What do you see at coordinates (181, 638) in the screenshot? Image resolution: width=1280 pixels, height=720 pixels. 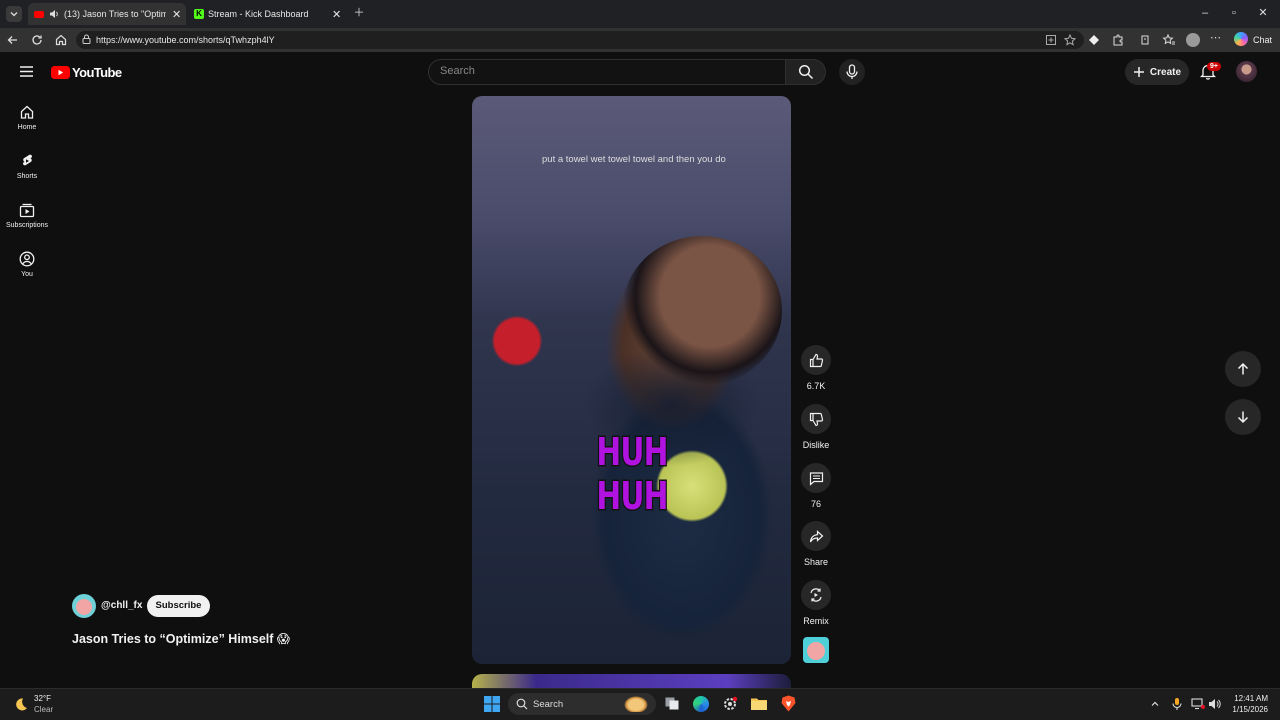 I see `video-title: Jason Tries to “Optimize” Himself 😱` at bounding box center [181, 638].